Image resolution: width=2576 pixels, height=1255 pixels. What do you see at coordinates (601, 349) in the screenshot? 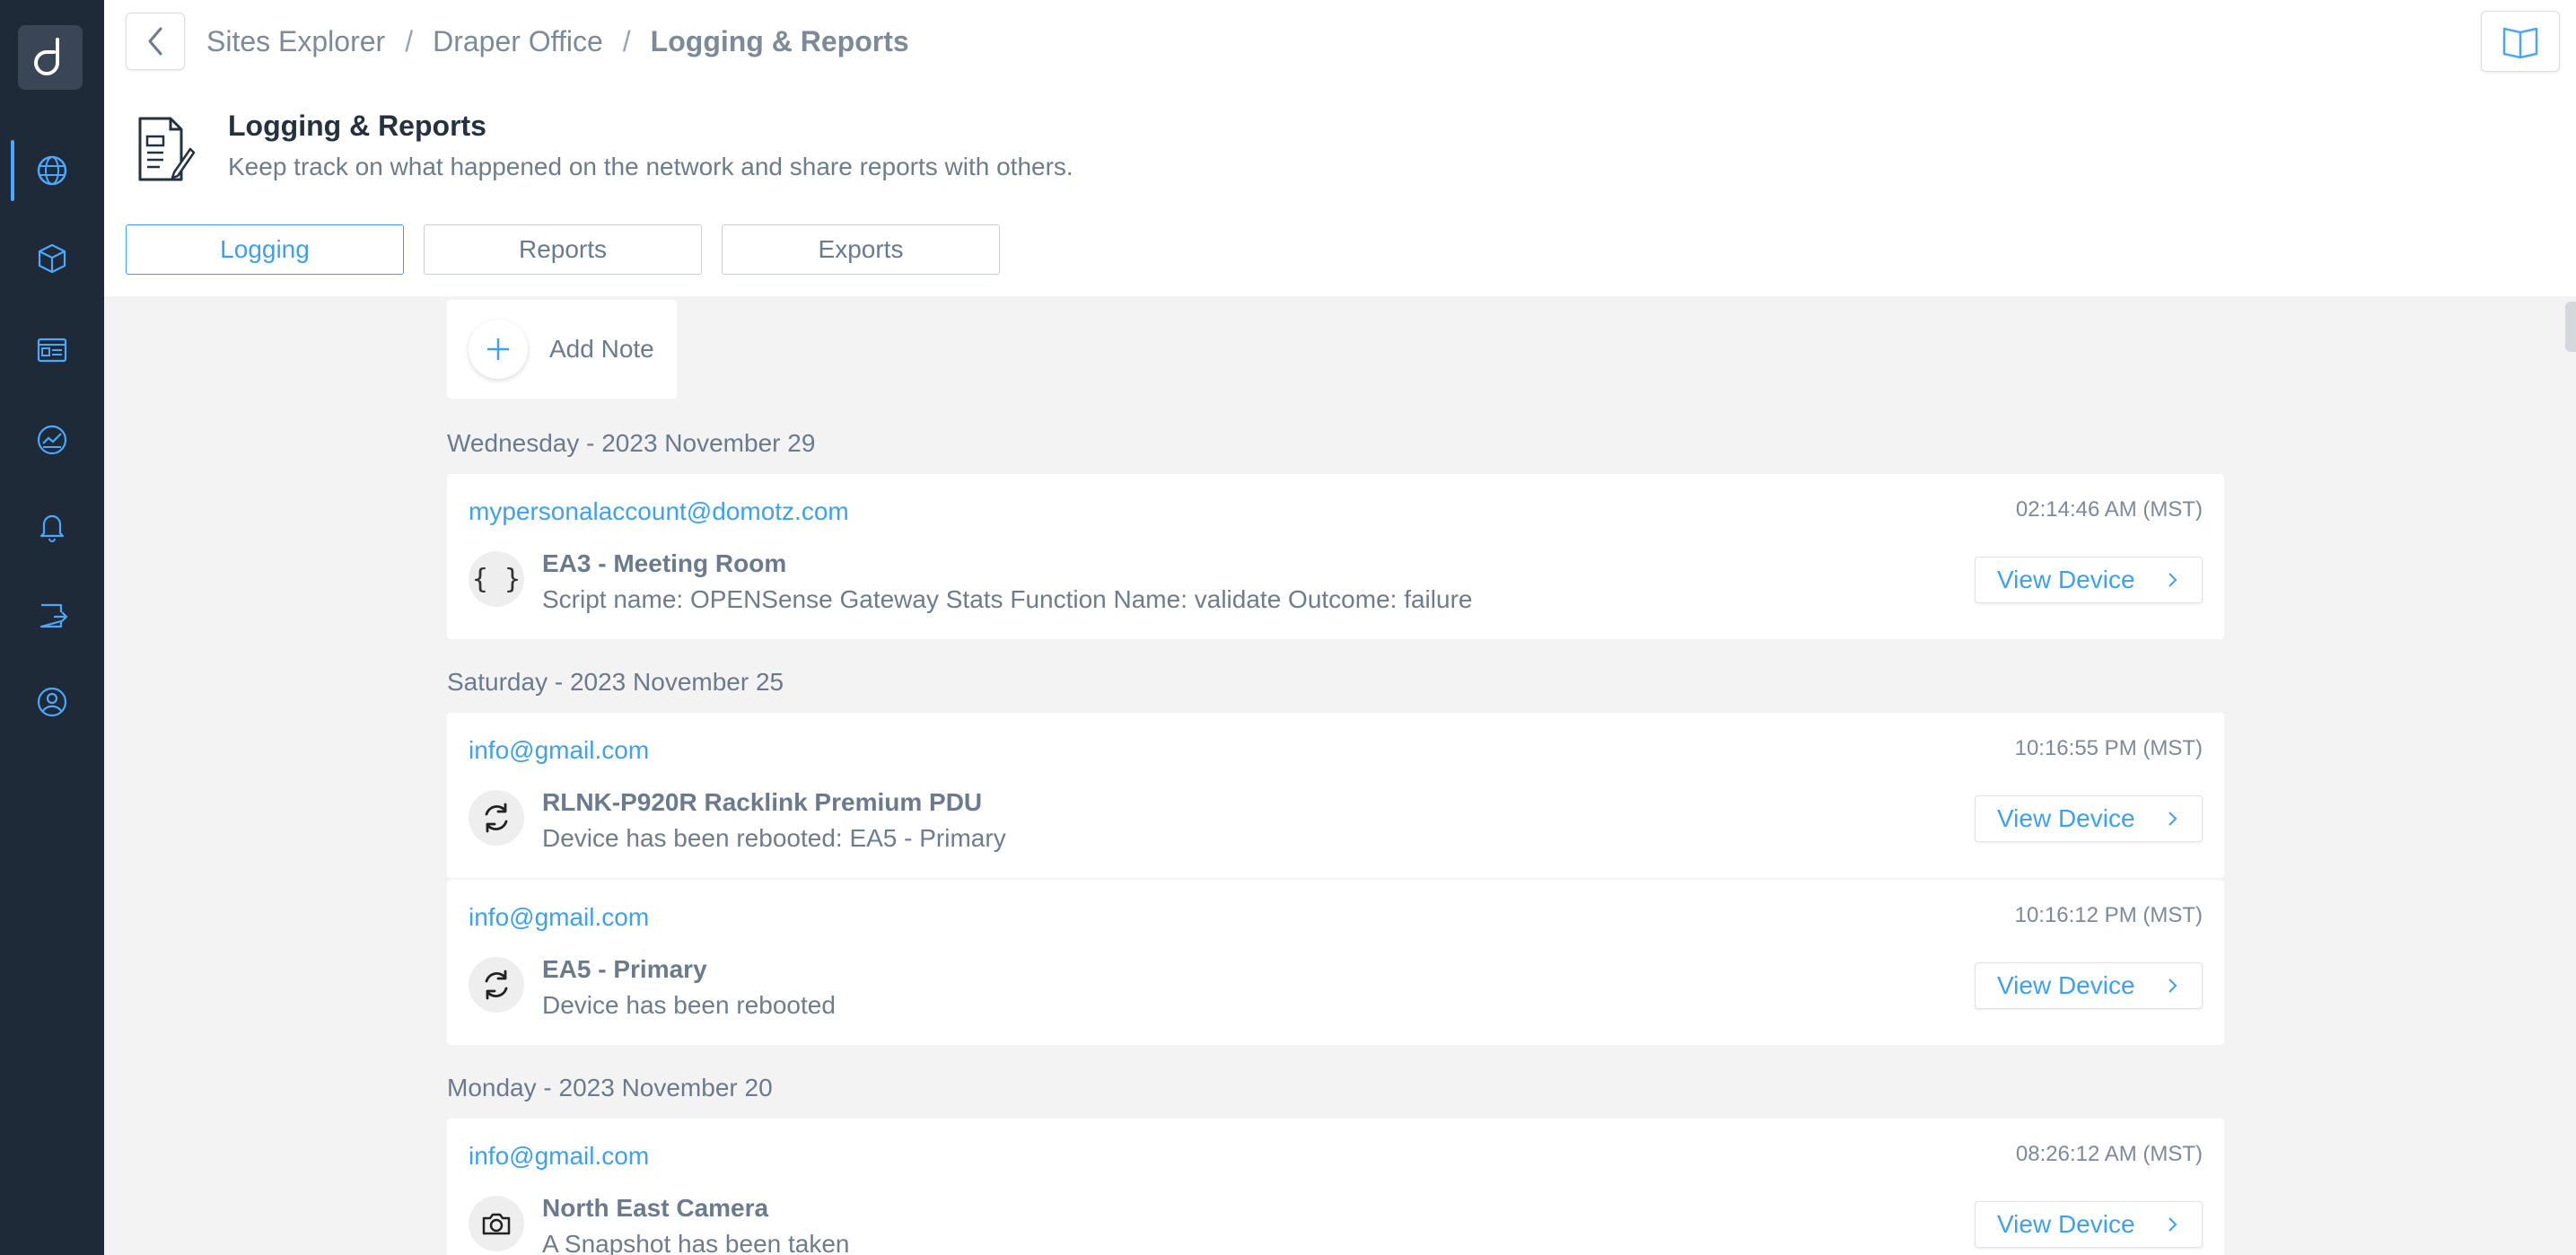
I see `add-note-label: Add Note` at bounding box center [601, 349].